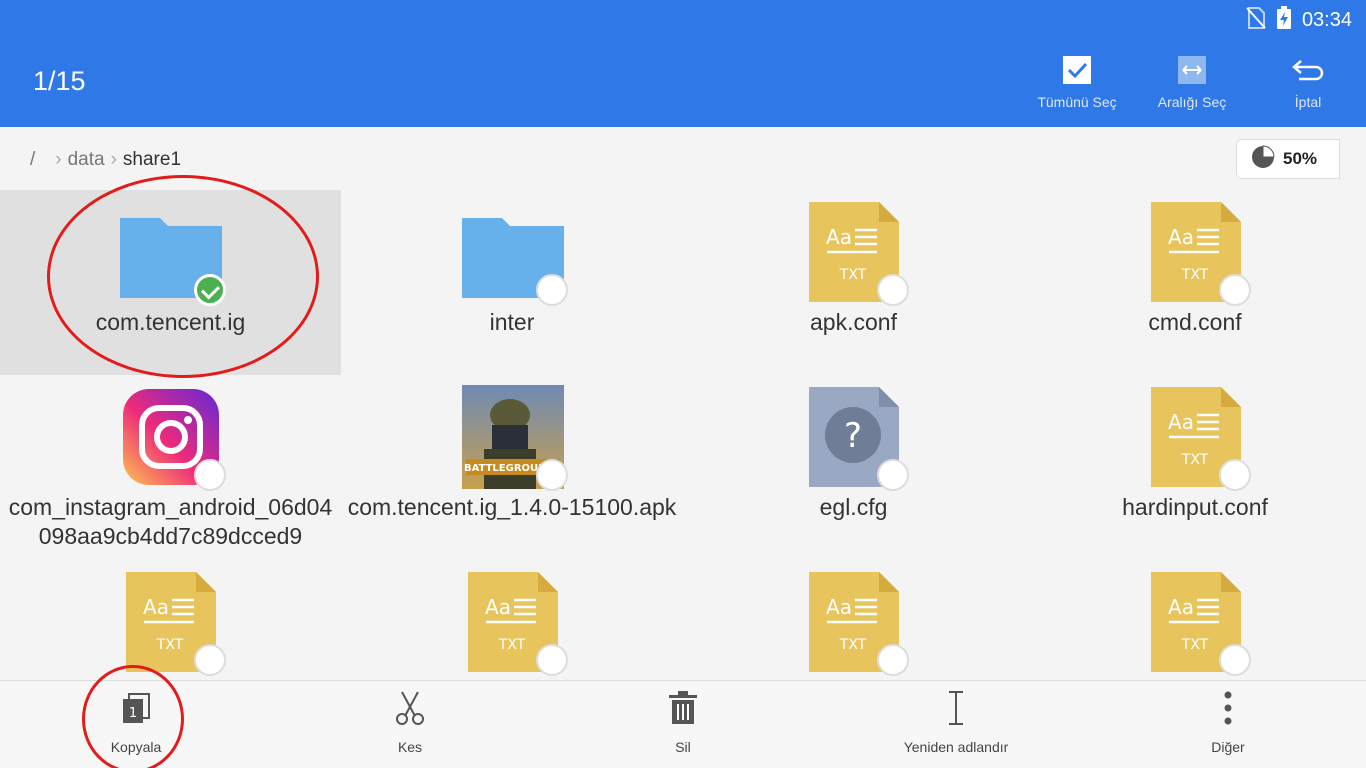  I want to click on file-item: com.tencent.ig, so click(170, 282).